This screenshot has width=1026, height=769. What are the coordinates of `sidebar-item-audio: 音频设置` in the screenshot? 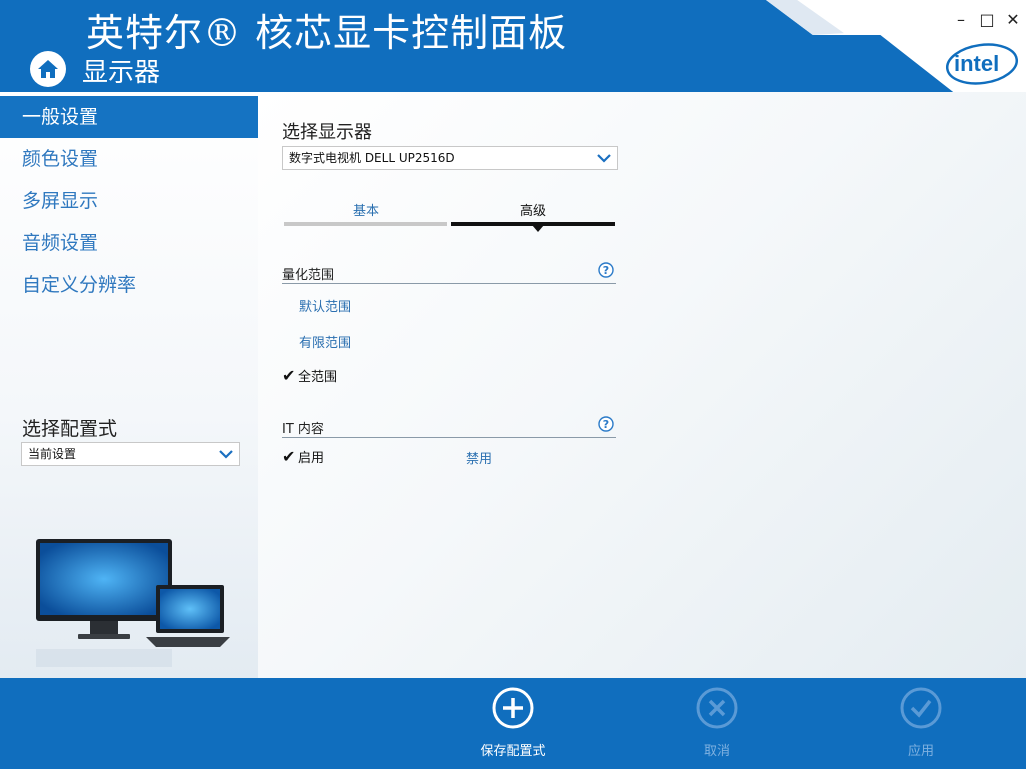 It's located at (129, 243).